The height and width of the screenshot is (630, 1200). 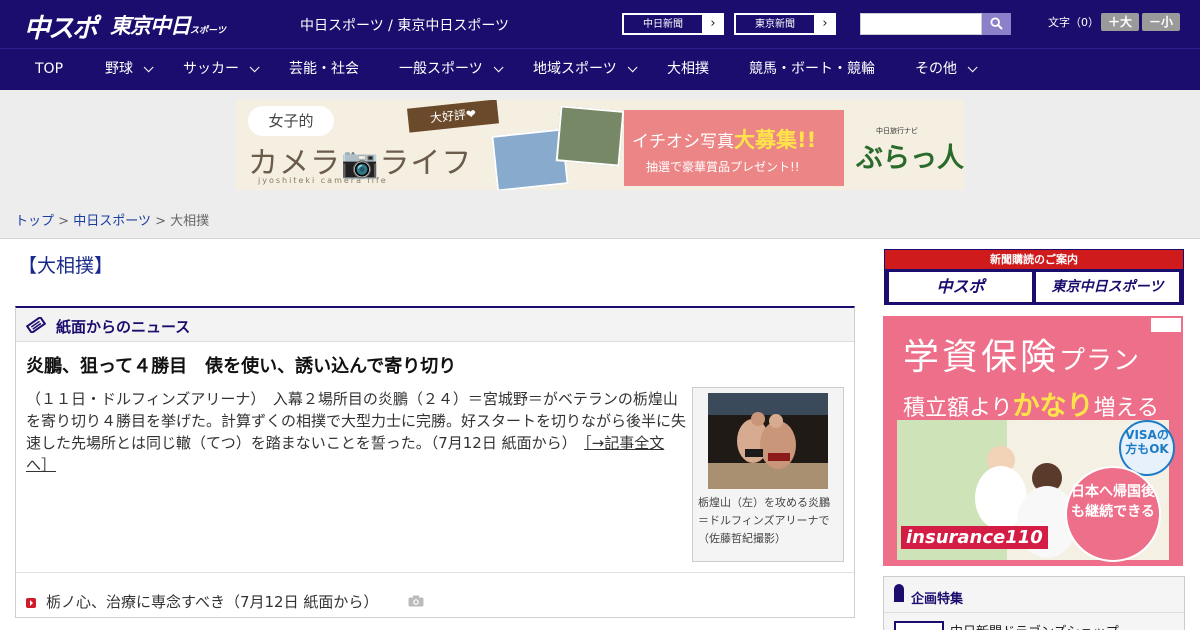 I want to click on nav-item-other: その他, so click(x=946, y=70).